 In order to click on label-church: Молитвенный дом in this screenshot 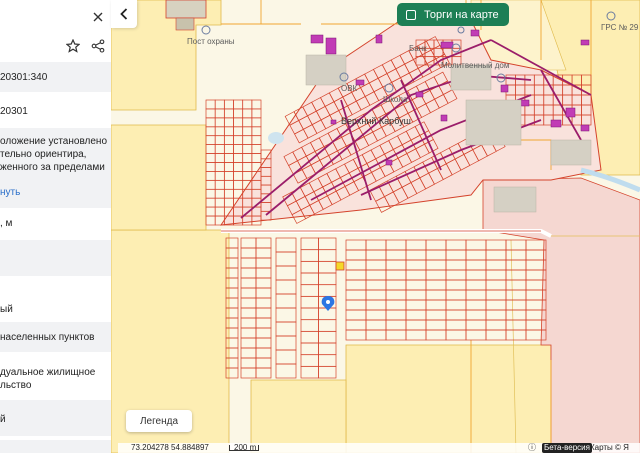, I will do `click(475, 65)`.